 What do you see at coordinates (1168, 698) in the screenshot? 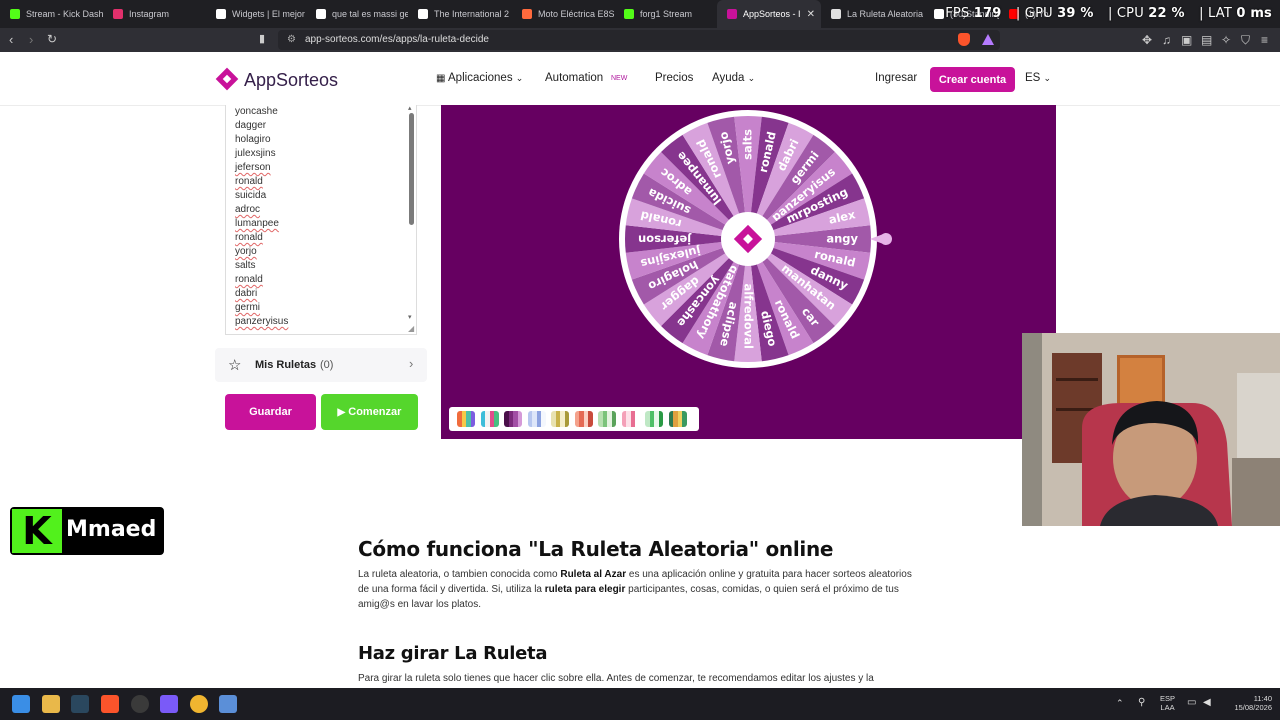
I see `input-language-1: ESP` at bounding box center [1168, 698].